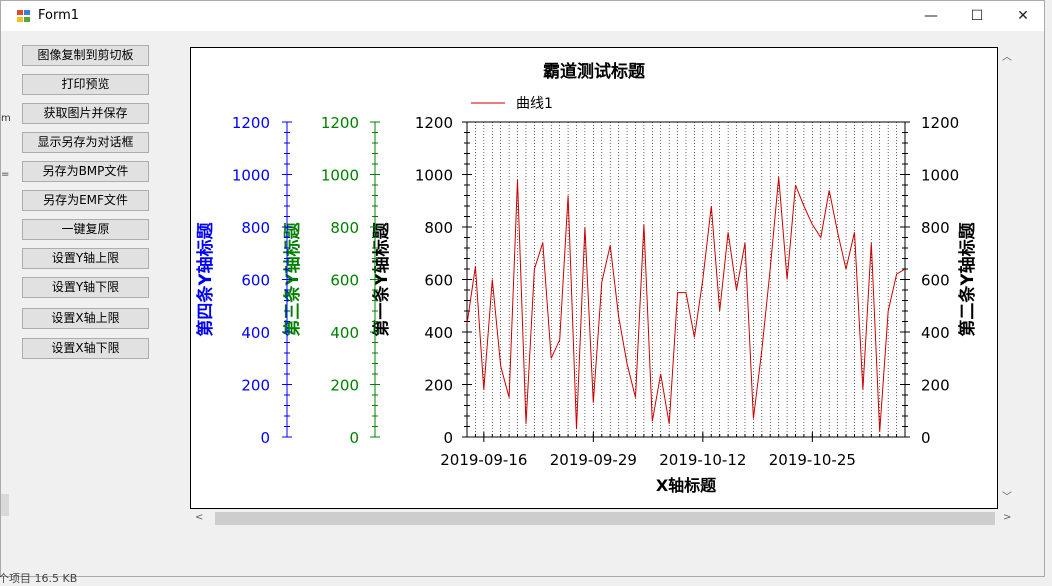 This screenshot has width=1052, height=586. Describe the element at coordinates (594, 71) in the screenshot. I see `chart-title: 霸道测试标题` at that location.